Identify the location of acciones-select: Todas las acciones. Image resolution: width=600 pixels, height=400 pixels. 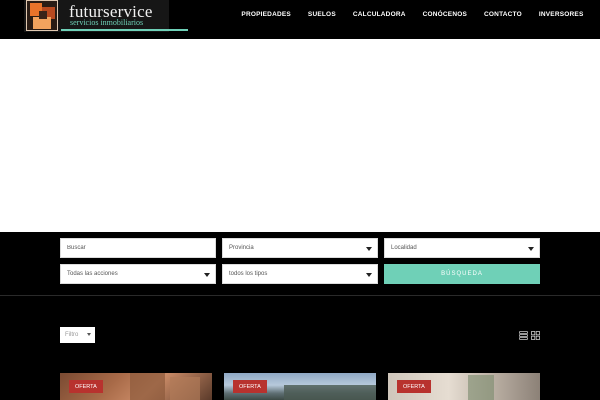
(138, 274).